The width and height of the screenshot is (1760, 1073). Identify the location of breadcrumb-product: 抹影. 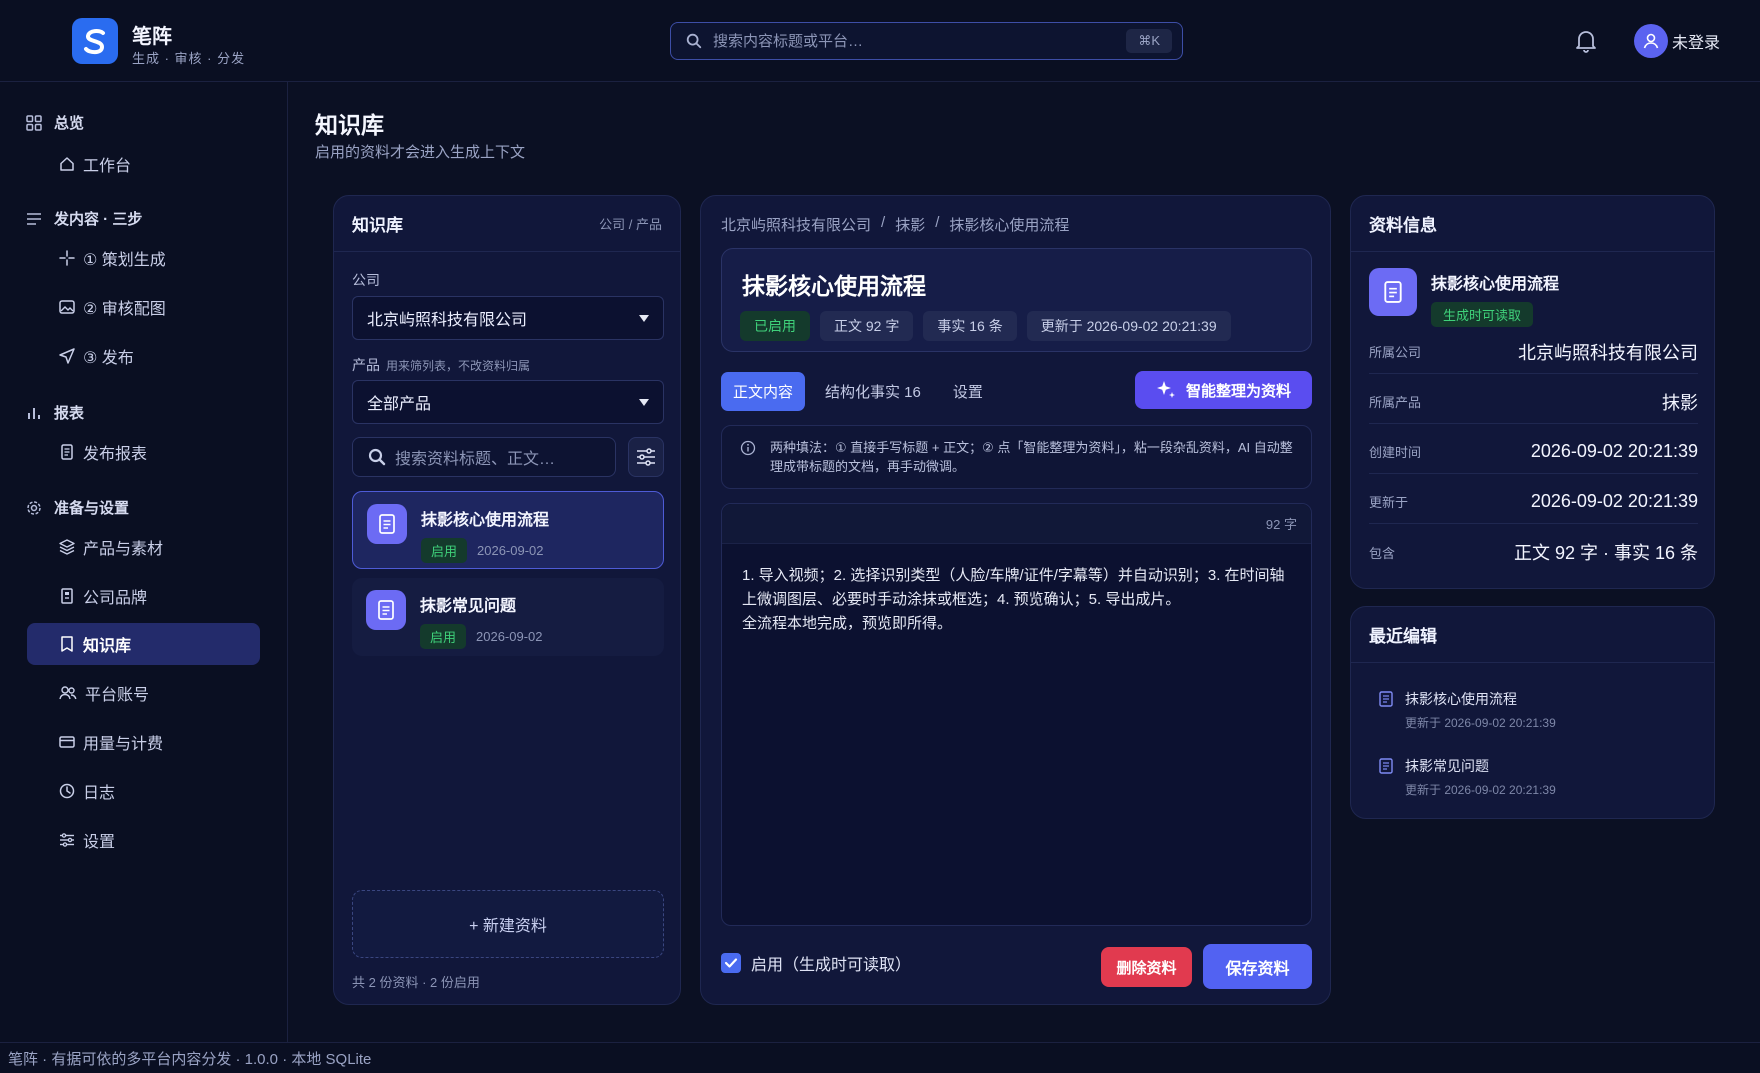
(910, 224).